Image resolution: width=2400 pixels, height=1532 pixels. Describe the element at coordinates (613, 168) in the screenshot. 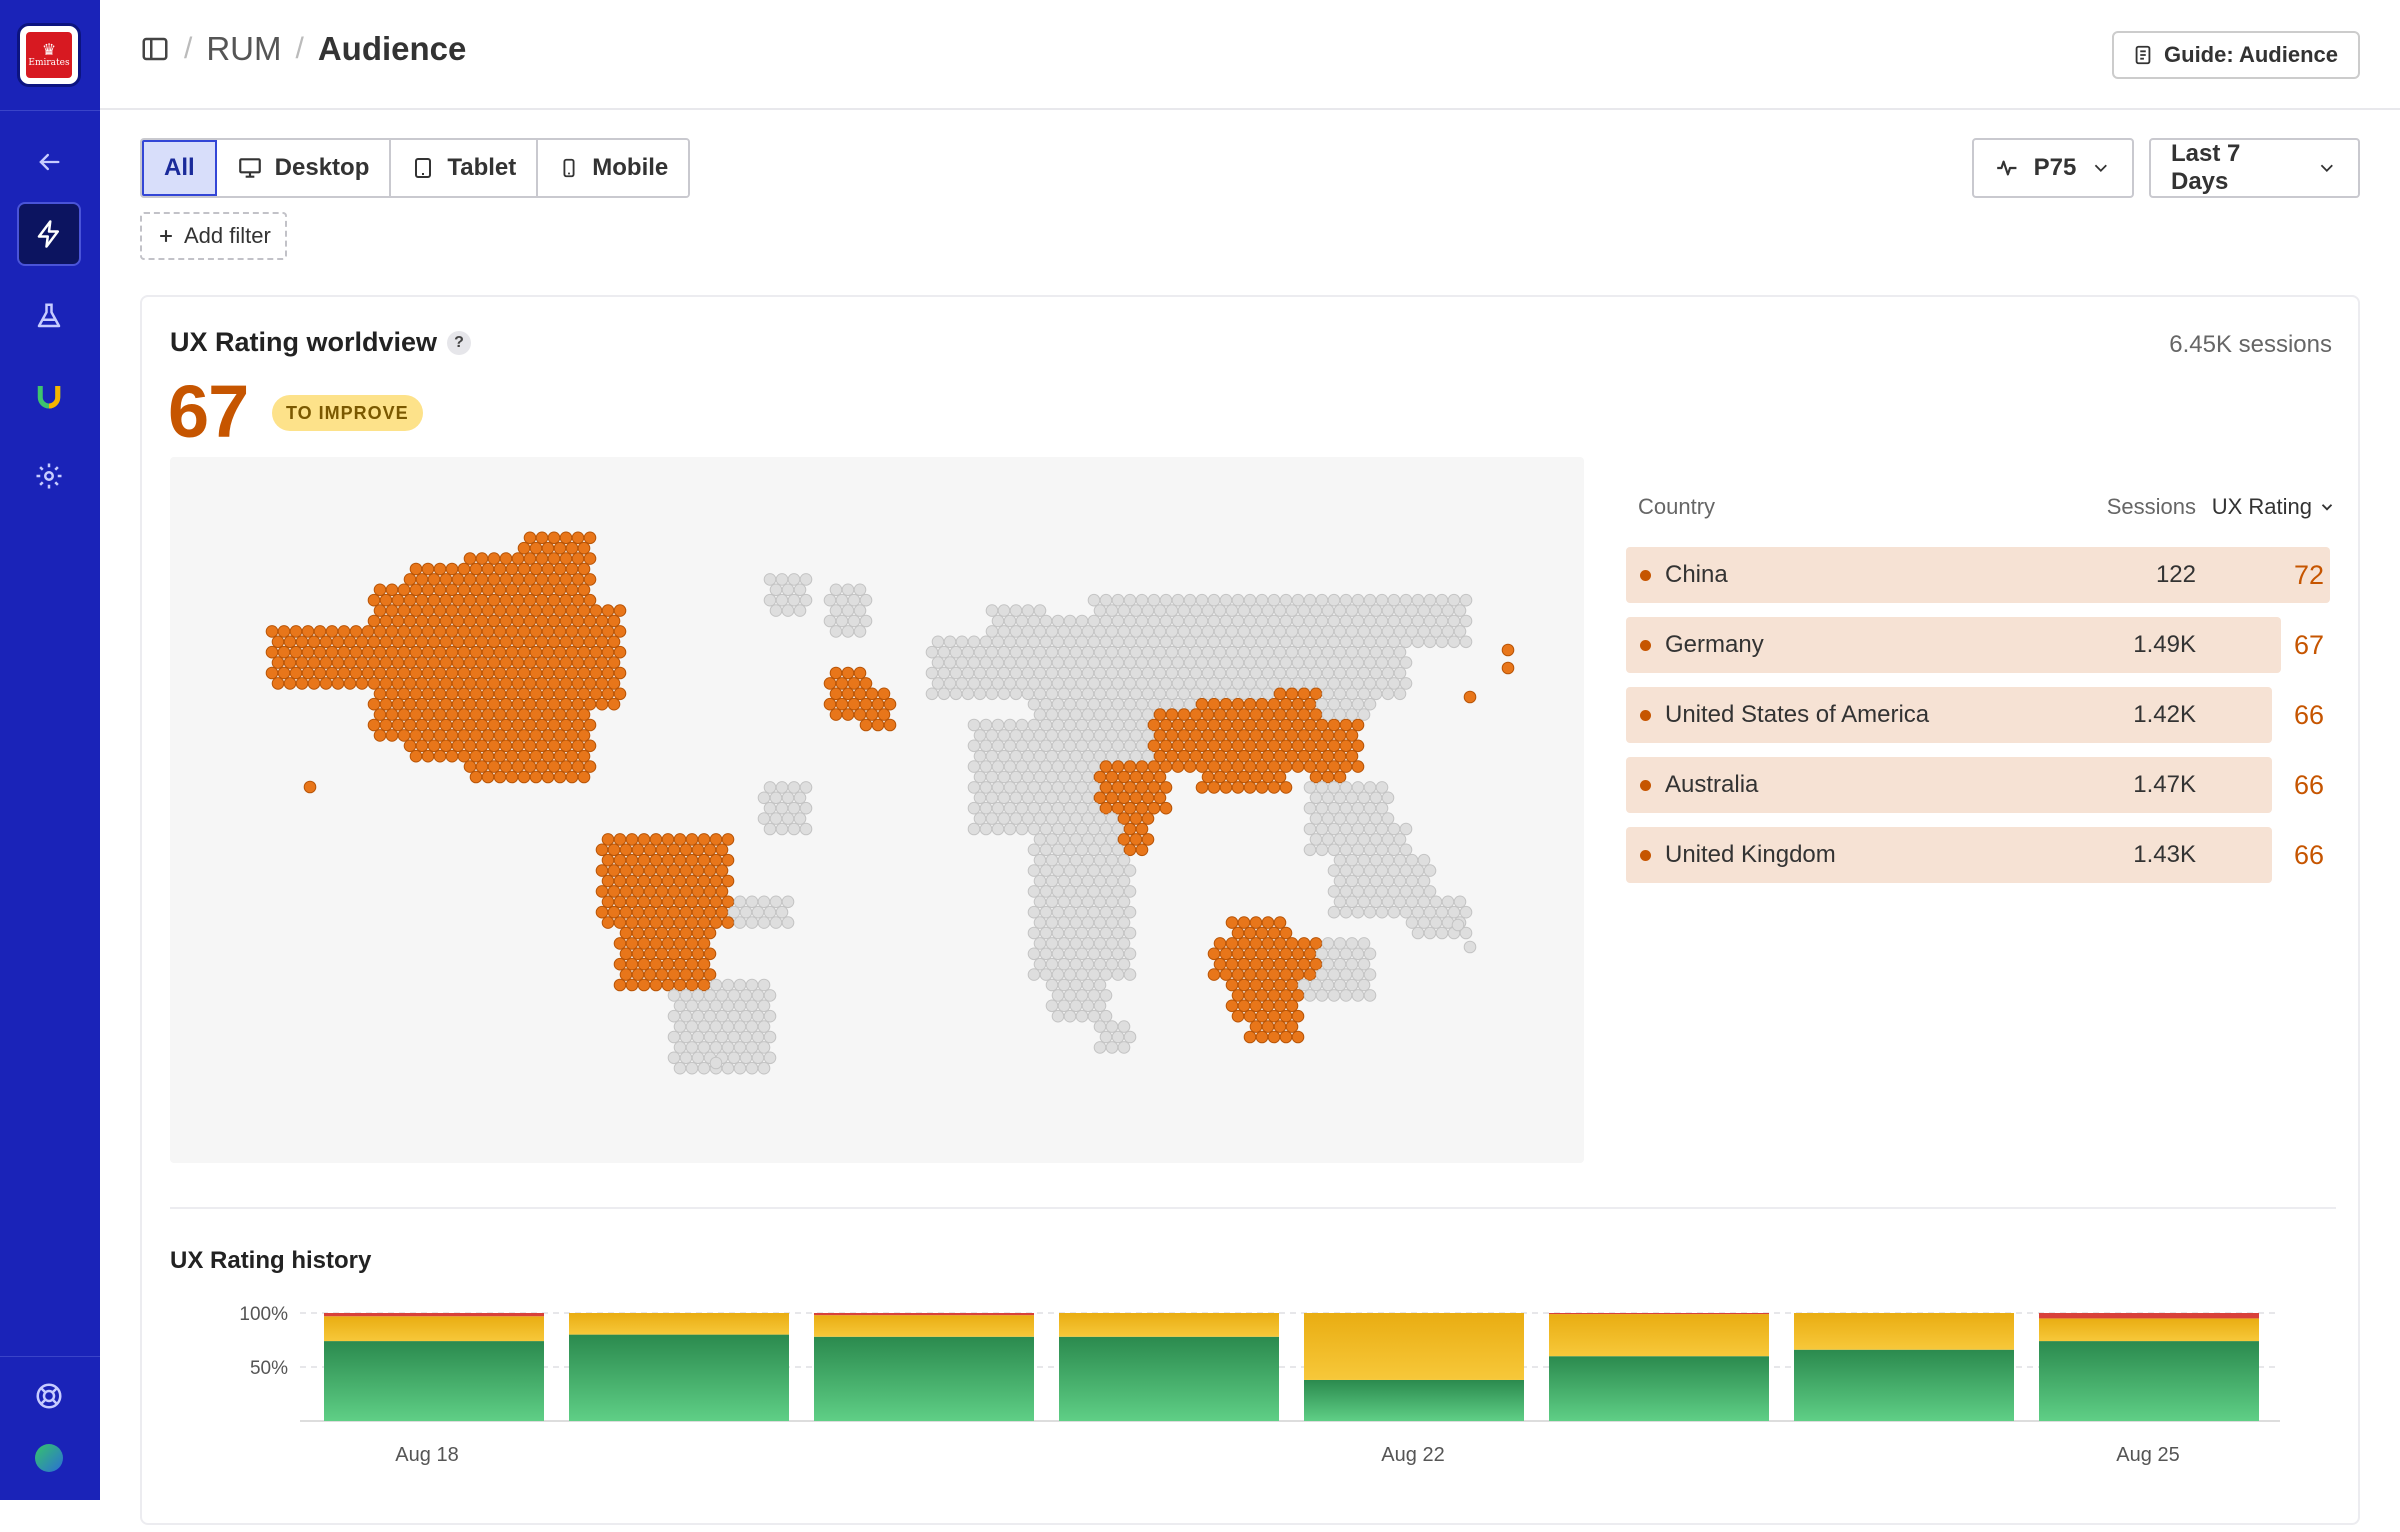

I see `device-tab-mobile: Mobile` at that location.